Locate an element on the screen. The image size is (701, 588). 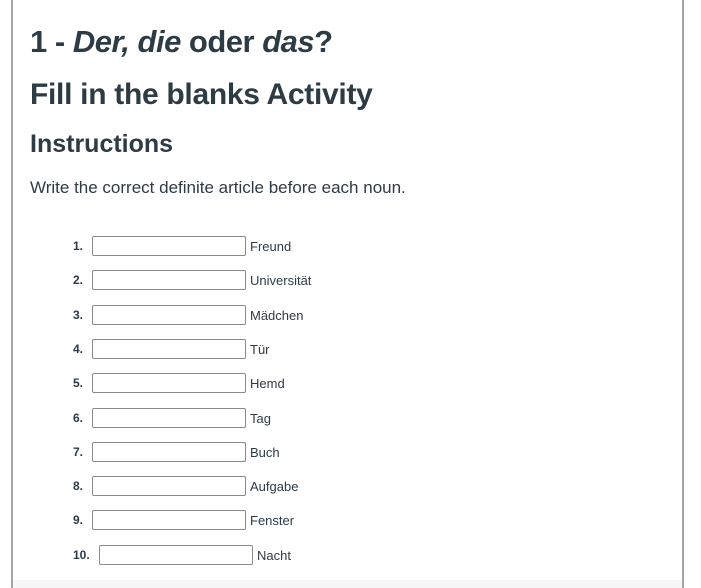
noun-label: Mädchen is located at coordinates (277, 315).